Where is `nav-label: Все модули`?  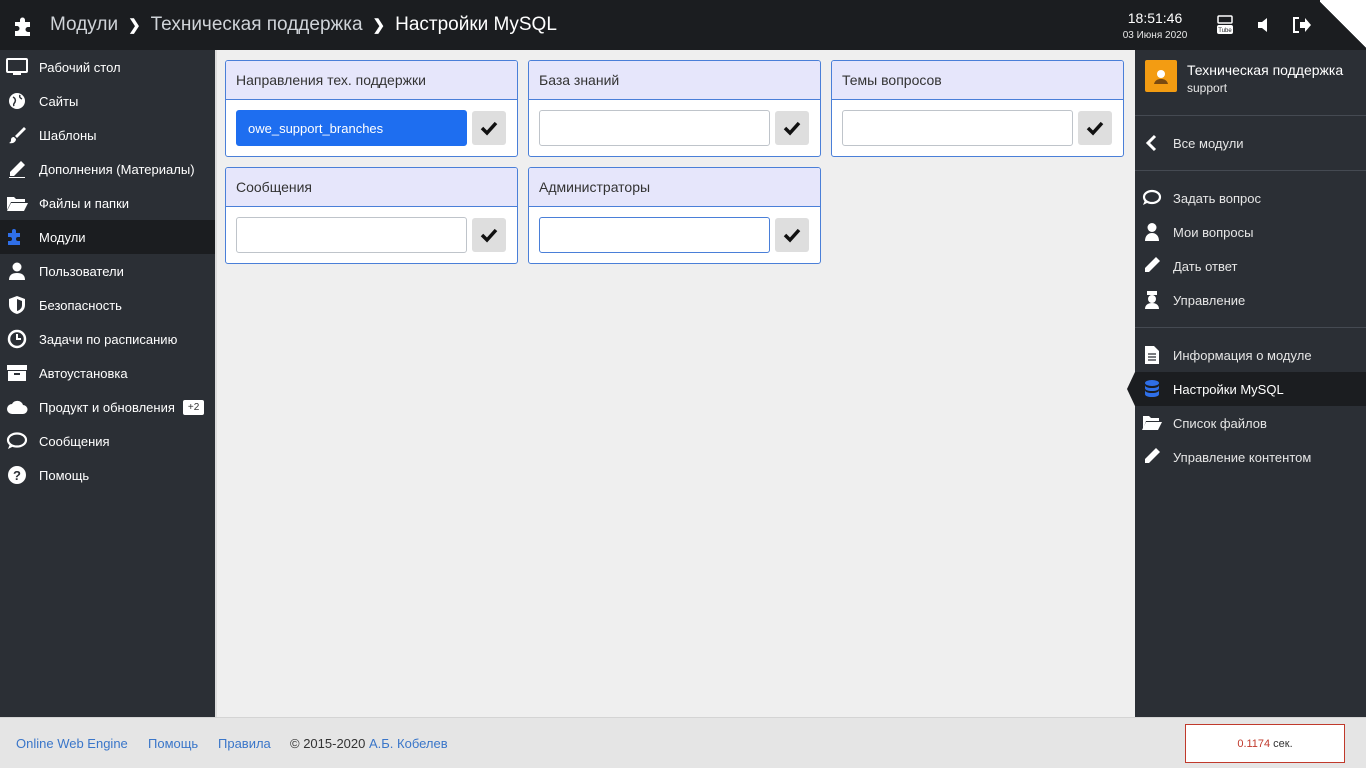
nav-label: Все модули is located at coordinates (1208, 143).